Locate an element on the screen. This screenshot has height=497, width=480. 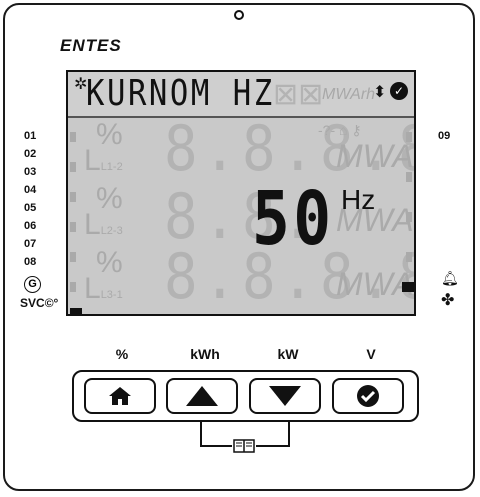
generator-badge: G is located at coordinates (32, 284).